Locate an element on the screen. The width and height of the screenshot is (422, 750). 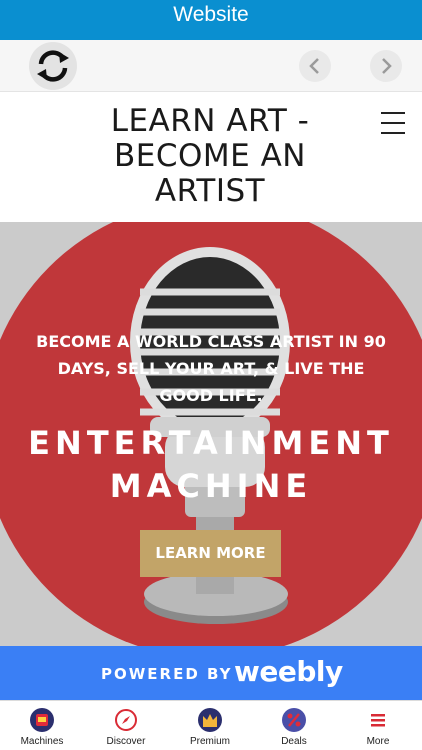
forward-button is located at coordinates (386, 66).